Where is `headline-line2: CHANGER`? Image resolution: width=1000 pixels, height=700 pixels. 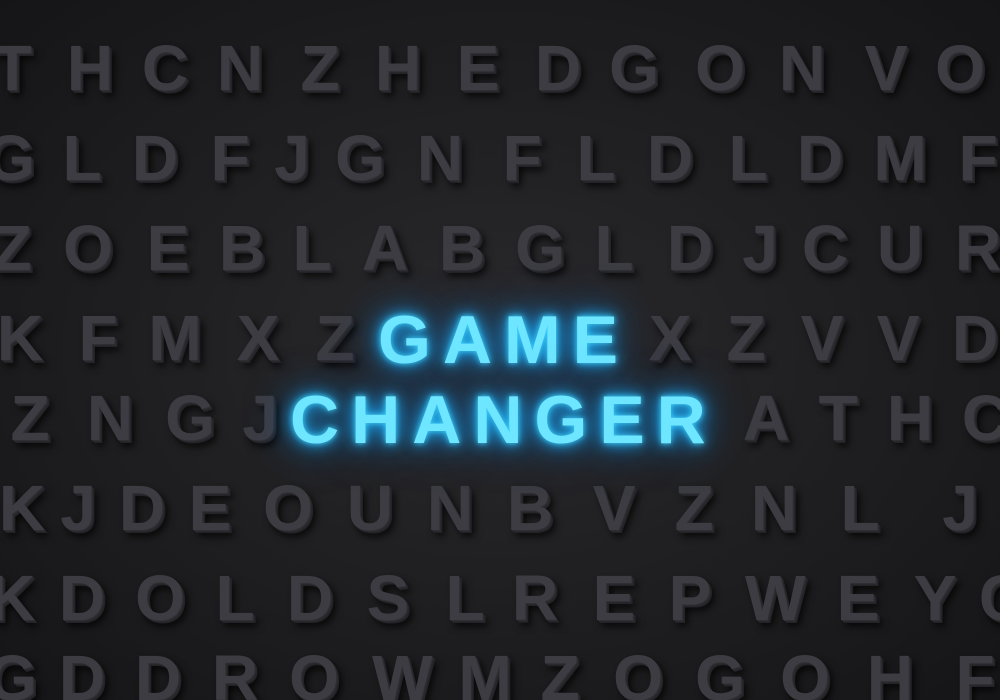
headline-line2: CHANGER is located at coordinates (504, 420).